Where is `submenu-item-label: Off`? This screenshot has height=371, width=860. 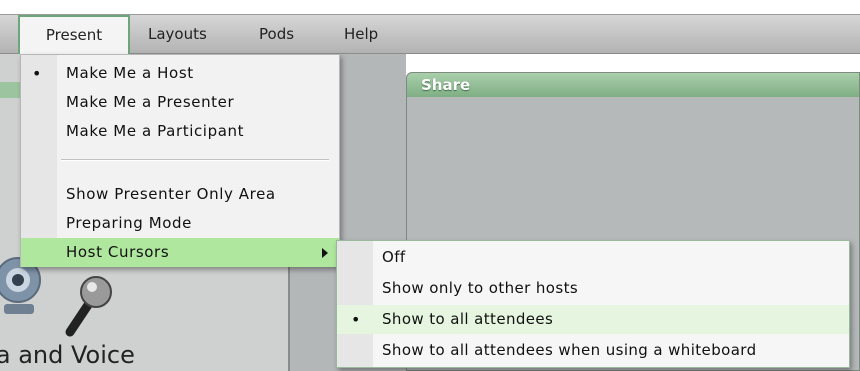 submenu-item-label: Off is located at coordinates (394, 257).